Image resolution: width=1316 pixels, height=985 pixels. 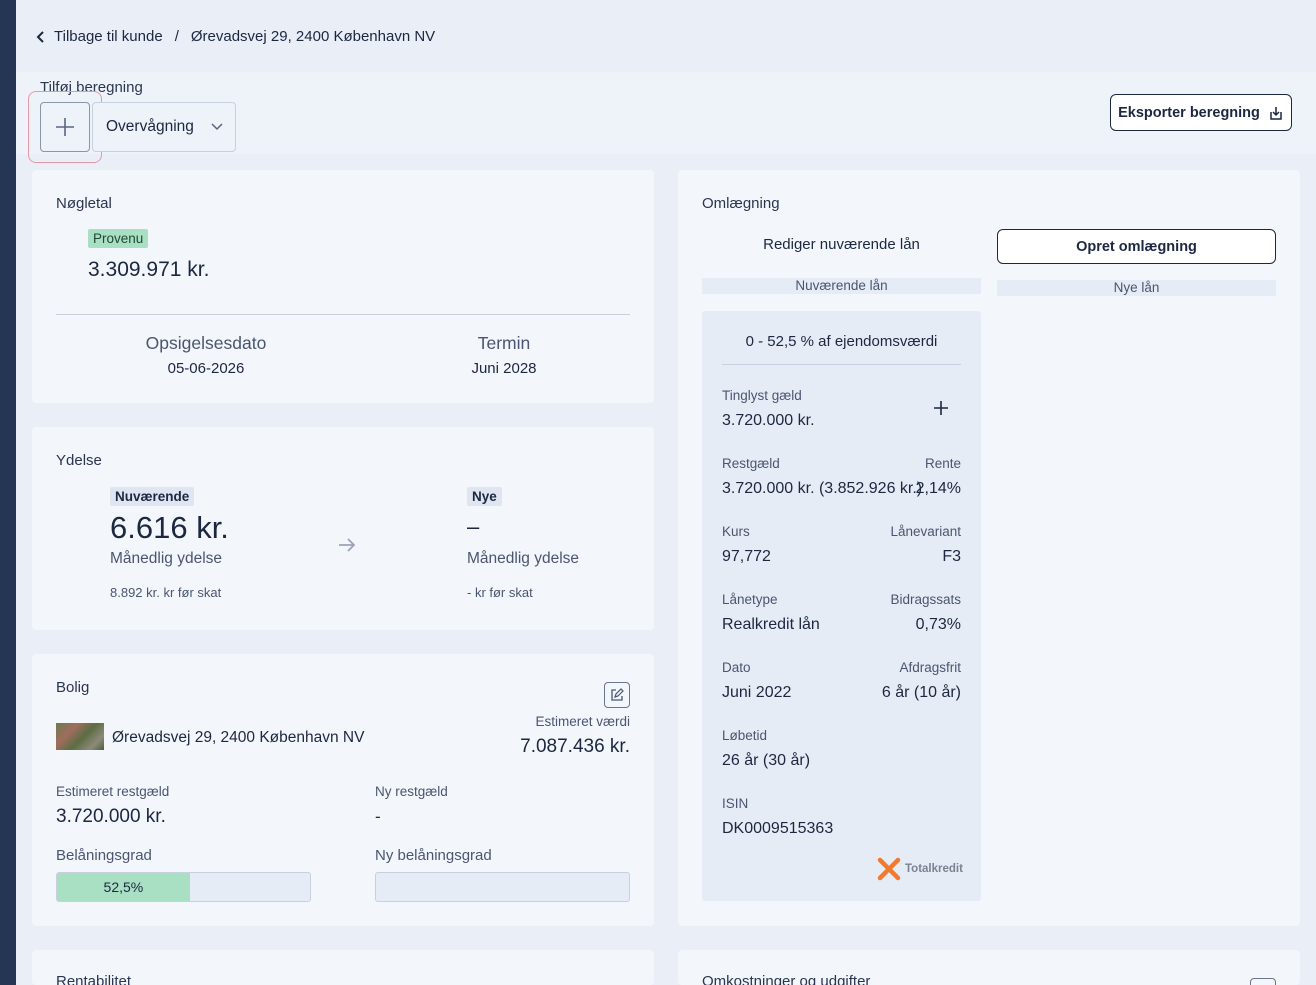 What do you see at coordinates (433, 855) in the screenshot?
I see `new-ltv-label: Ny belåningsgrad` at bounding box center [433, 855].